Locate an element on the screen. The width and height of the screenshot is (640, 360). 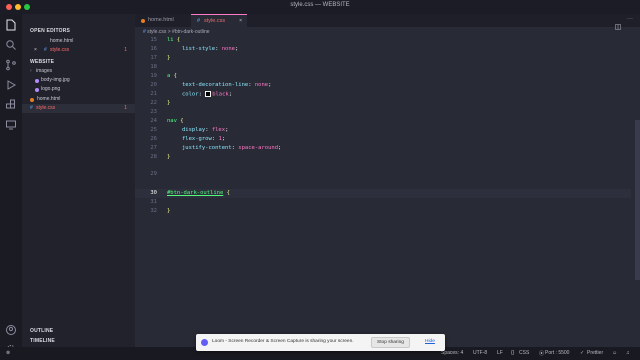
tab-home-html: home.html is located at coordinates (162, 20).